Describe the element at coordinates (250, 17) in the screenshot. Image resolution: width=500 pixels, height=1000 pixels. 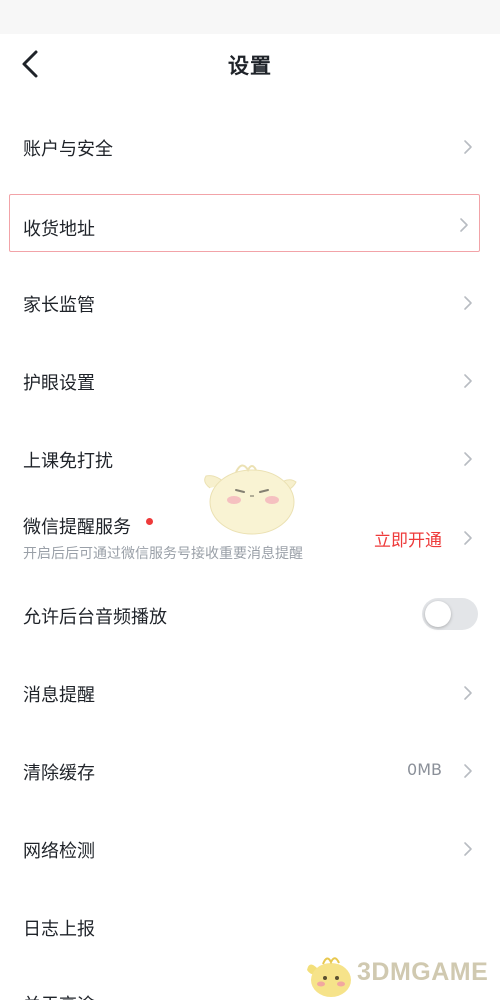
I see `status-bar` at that location.